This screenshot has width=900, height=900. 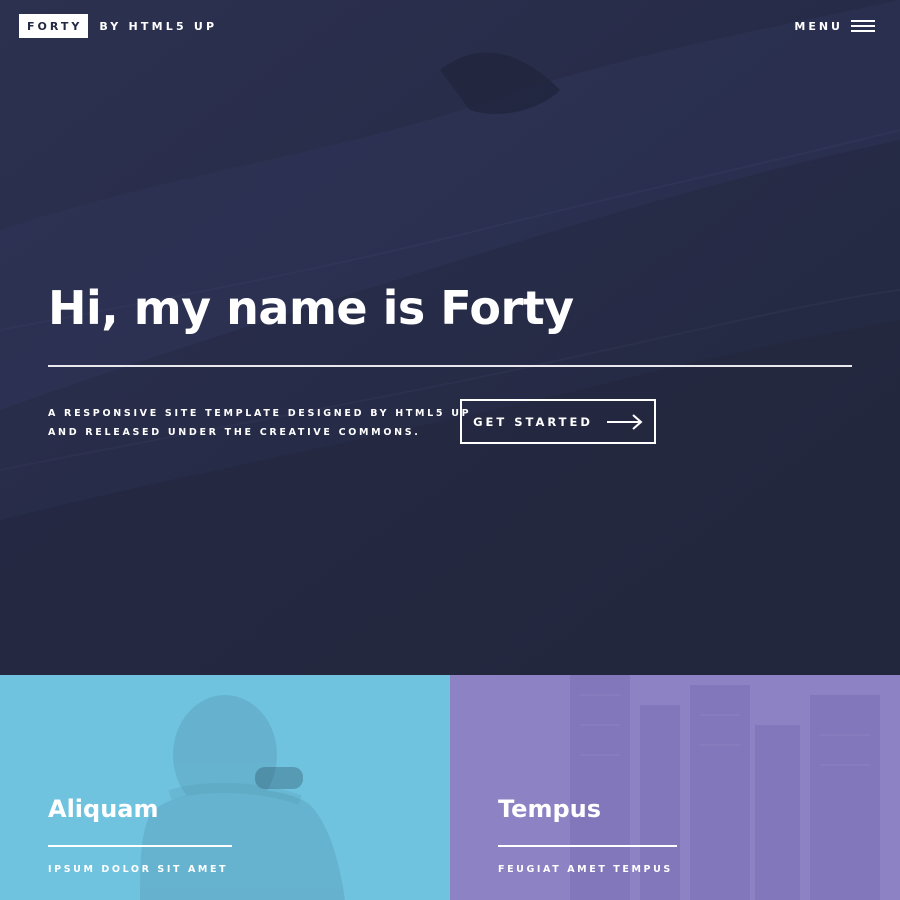 What do you see at coordinates (675, 787) in the screenshot?
I see `tile-tempus: Tempus FEUGIAT AMET TEMPUS` at bounding box center [675, 787].